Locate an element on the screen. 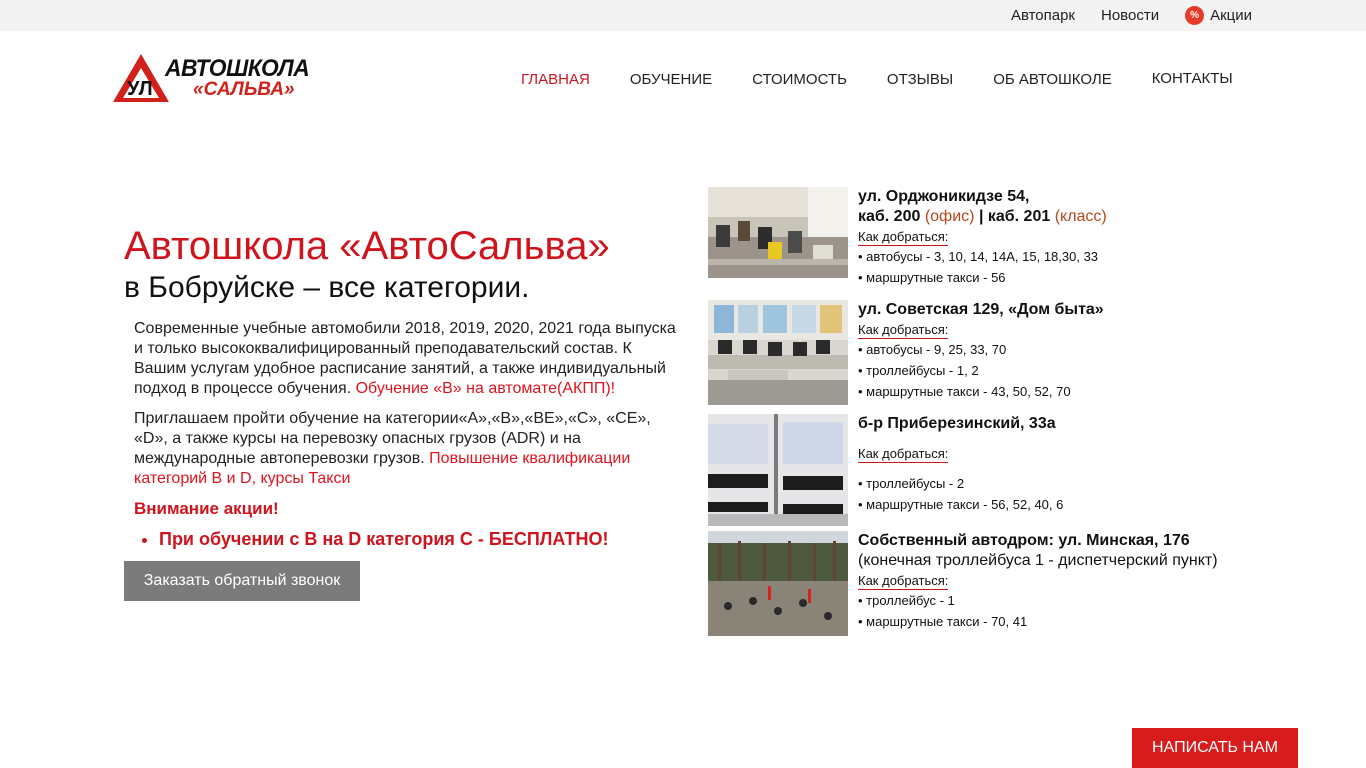  location-photo-study-room is located at coordinates (778, 470).